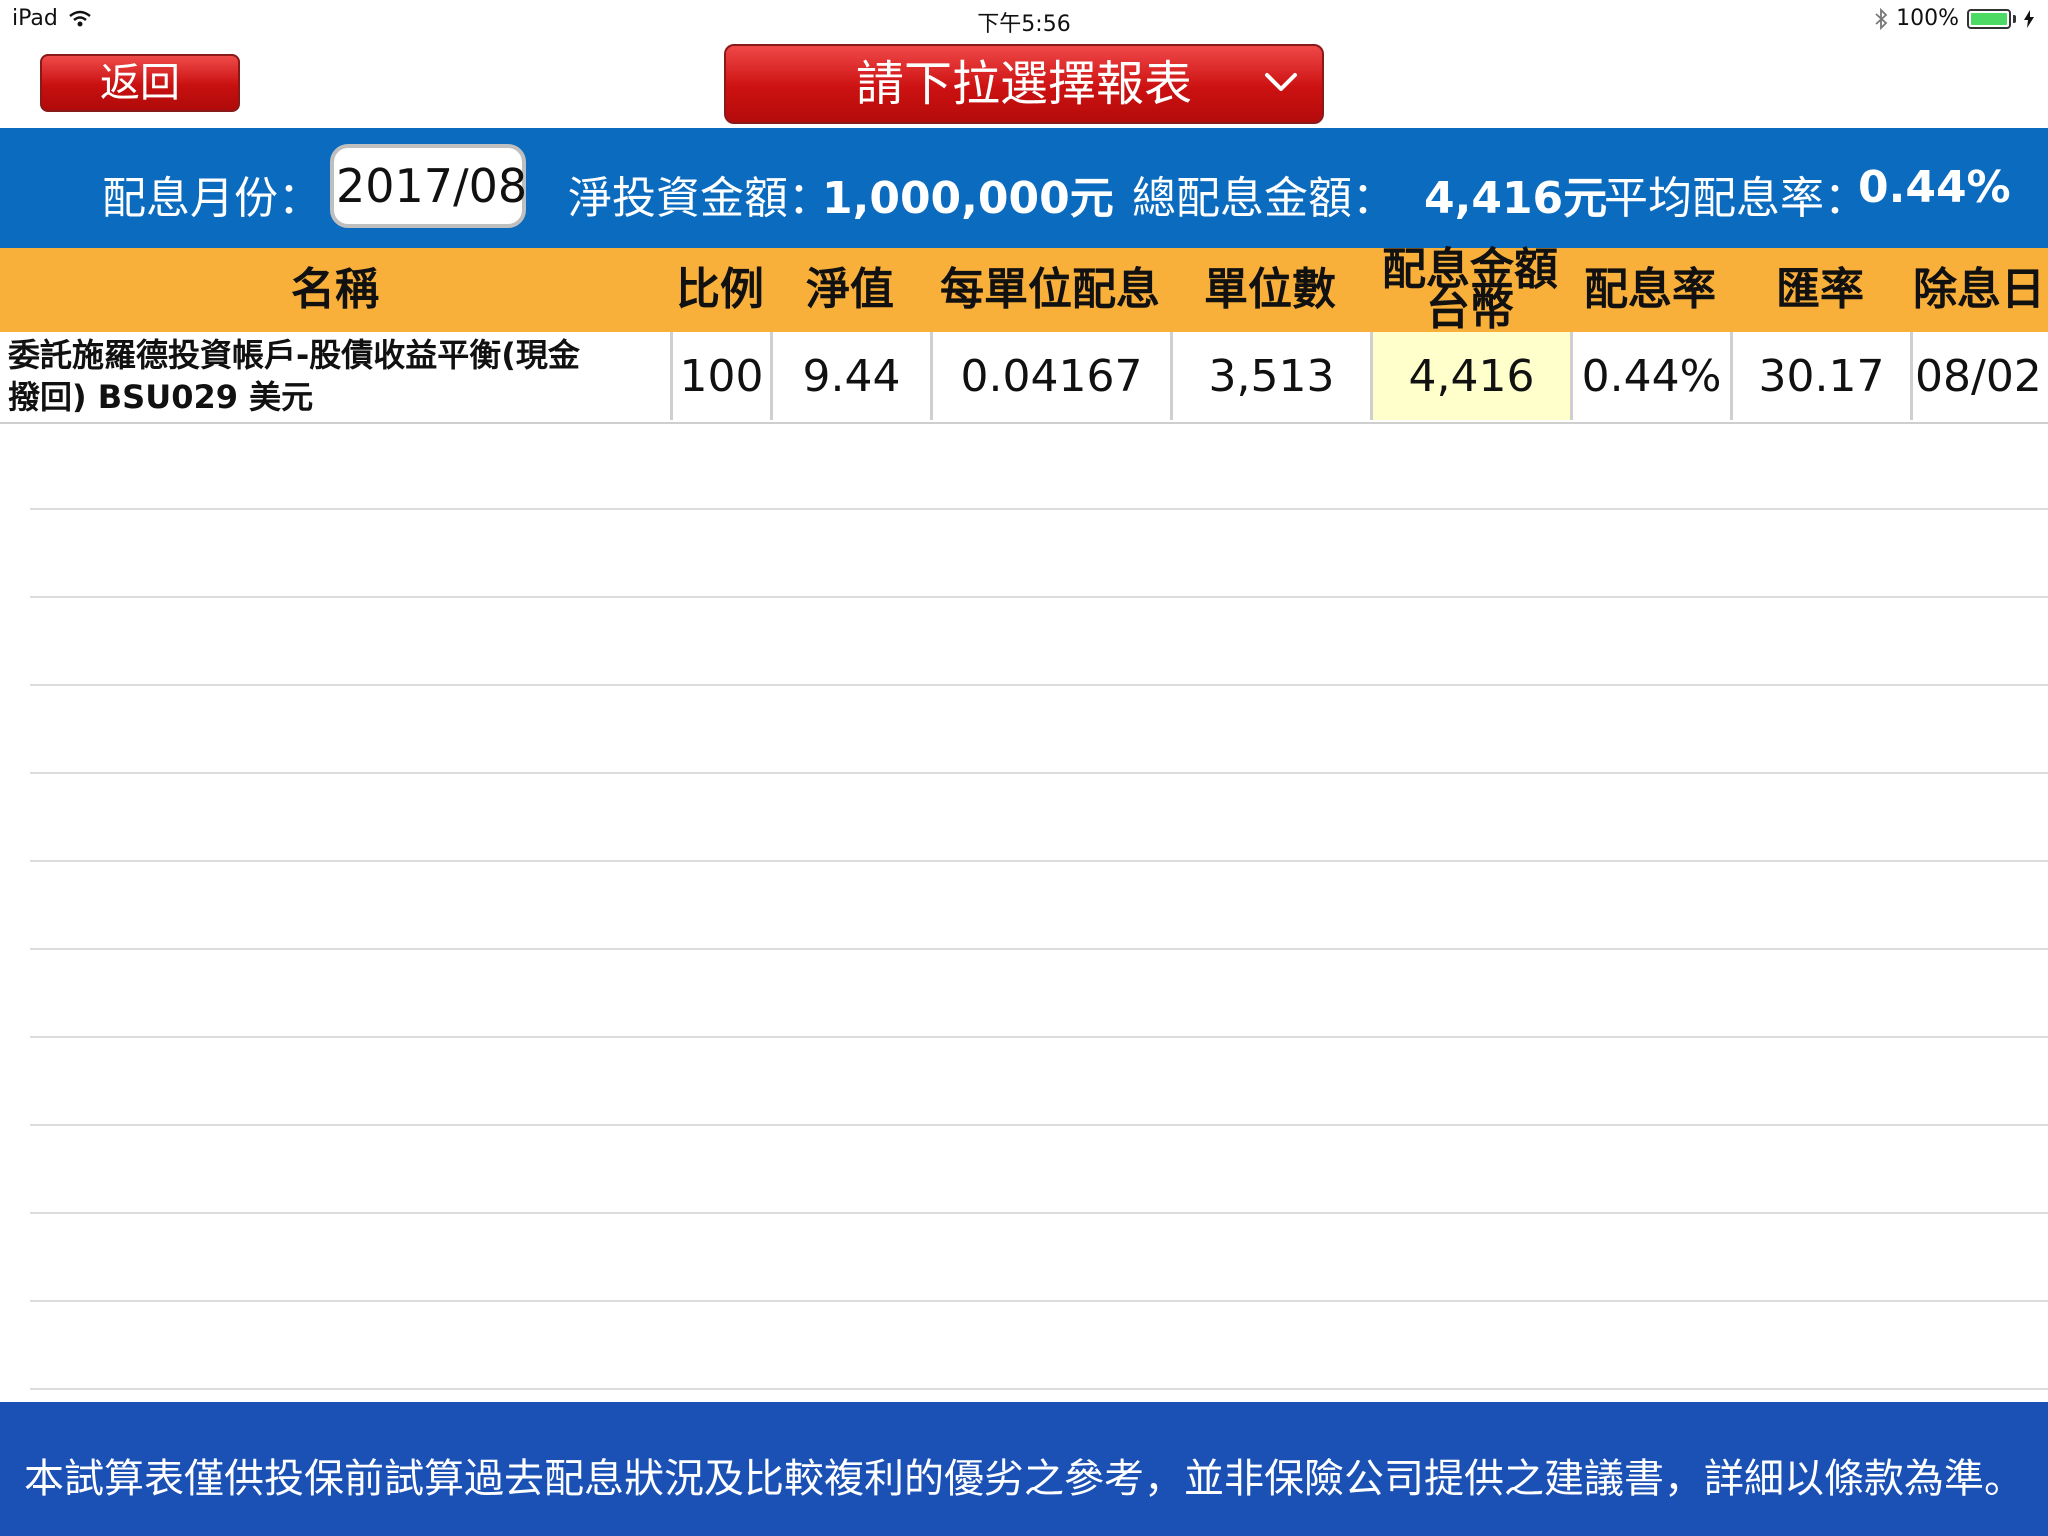  Describe the element at coordinates (1264, 198) in the screenshot. I see `total-dividend-label: 總配息金額：` at that location.